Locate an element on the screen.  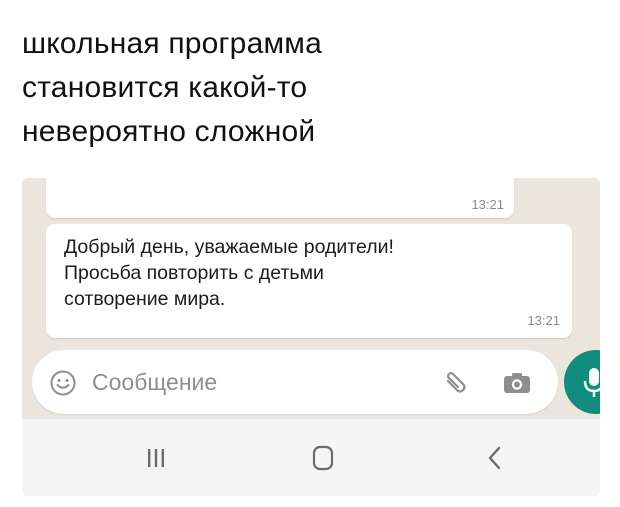
recents-icon is located at coordinates (156, 458).